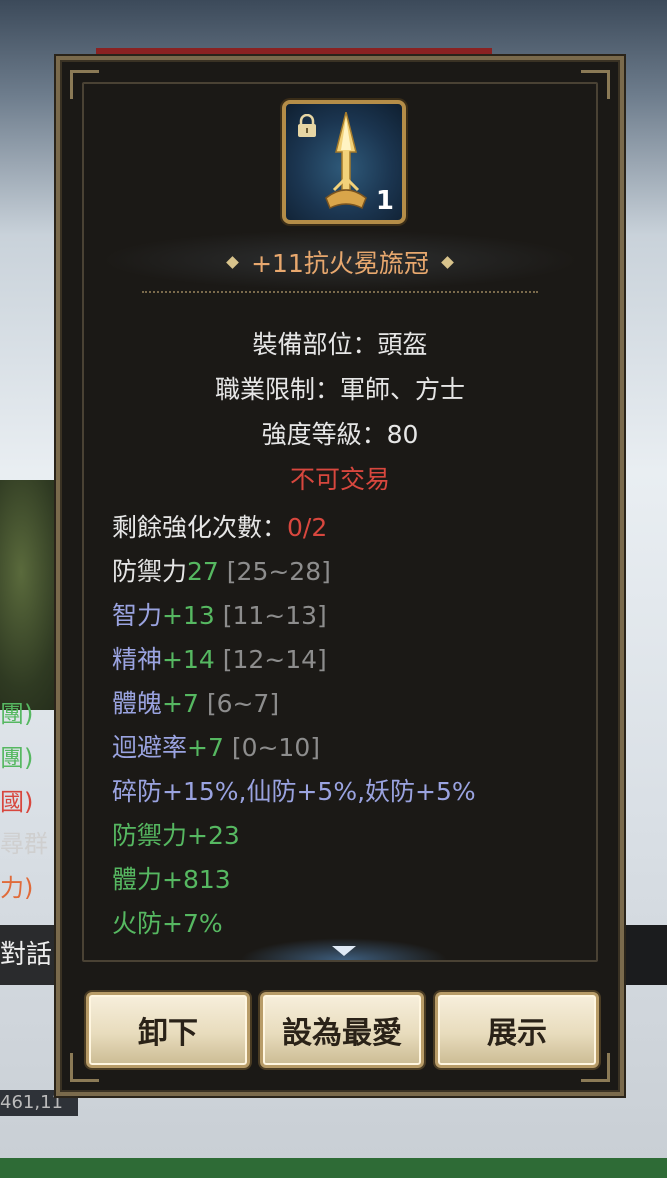 The image size is (667, 1178). Describe the element at coordinates (307, 527) in the screenshot. I see `stat-value: 0/2` at that location.